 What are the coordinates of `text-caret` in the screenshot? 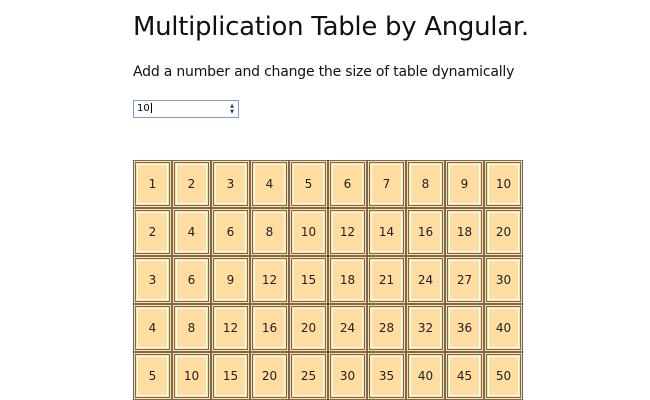 It's located at (151, 108).